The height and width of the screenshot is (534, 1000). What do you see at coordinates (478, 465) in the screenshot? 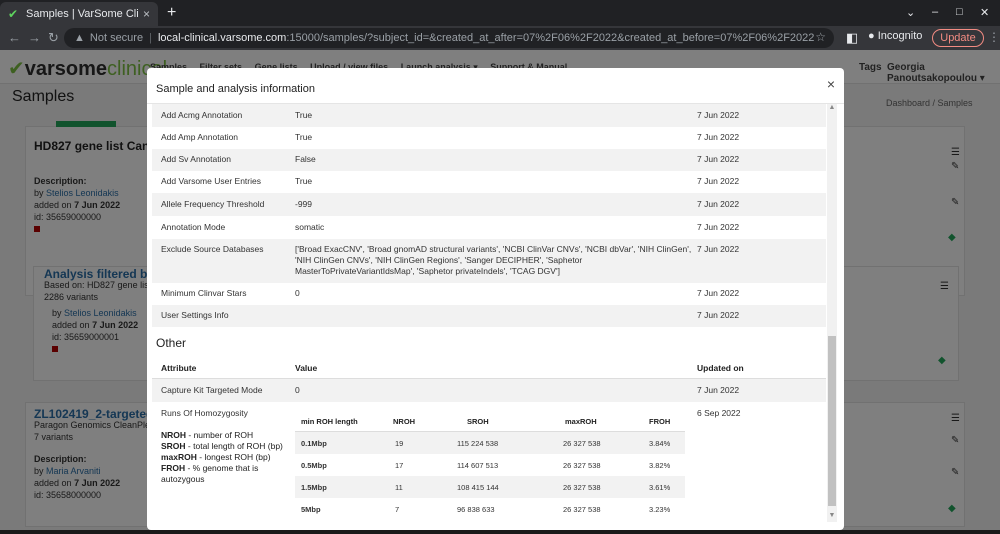
I see `roh-cell: 114 607 513` at bounding box center [478, 465].